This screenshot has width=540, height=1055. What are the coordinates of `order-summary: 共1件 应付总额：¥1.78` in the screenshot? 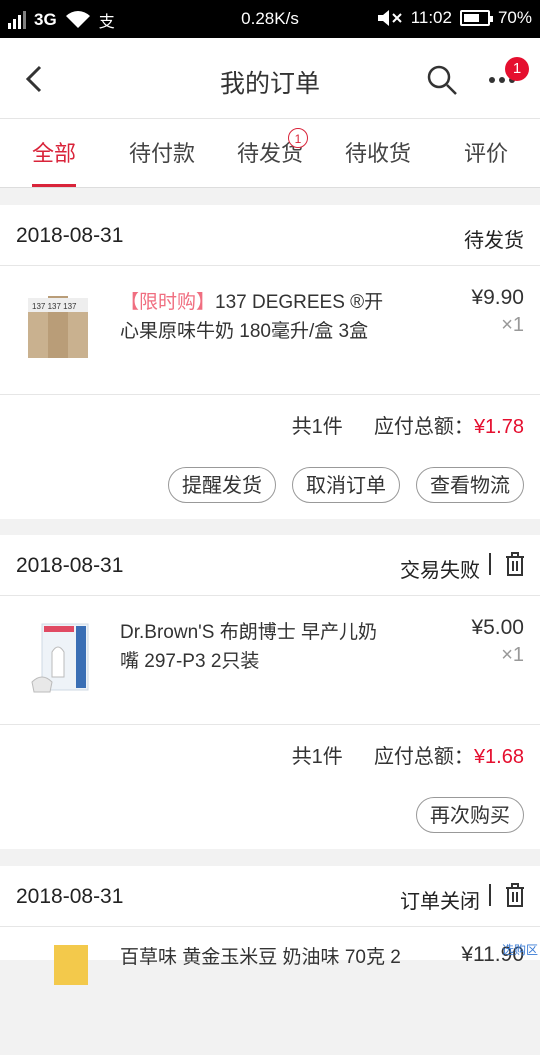 It's located at (408, 424).